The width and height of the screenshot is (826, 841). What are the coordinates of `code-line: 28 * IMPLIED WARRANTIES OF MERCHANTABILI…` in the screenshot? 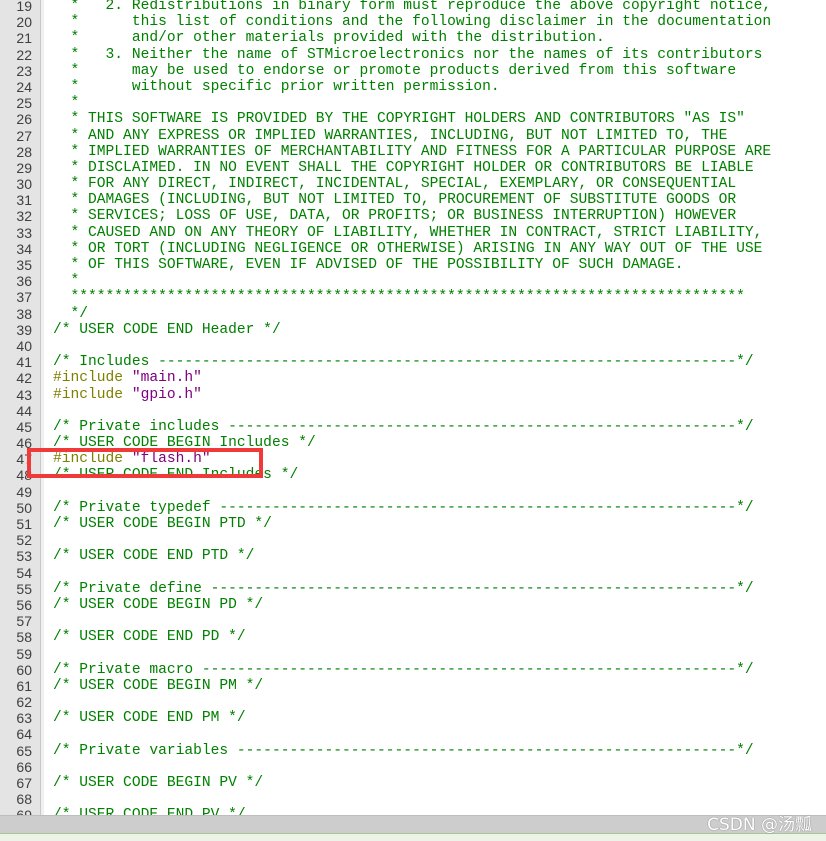 It's located at (413, 152).